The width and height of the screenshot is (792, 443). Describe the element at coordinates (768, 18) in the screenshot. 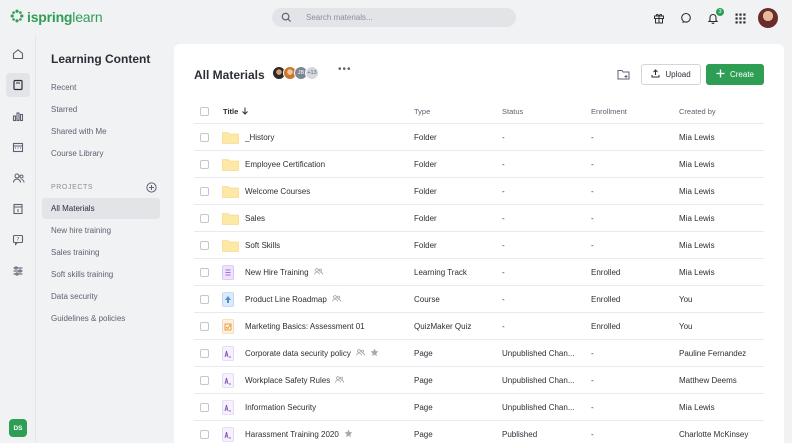

I see `user-avatar` at that location.